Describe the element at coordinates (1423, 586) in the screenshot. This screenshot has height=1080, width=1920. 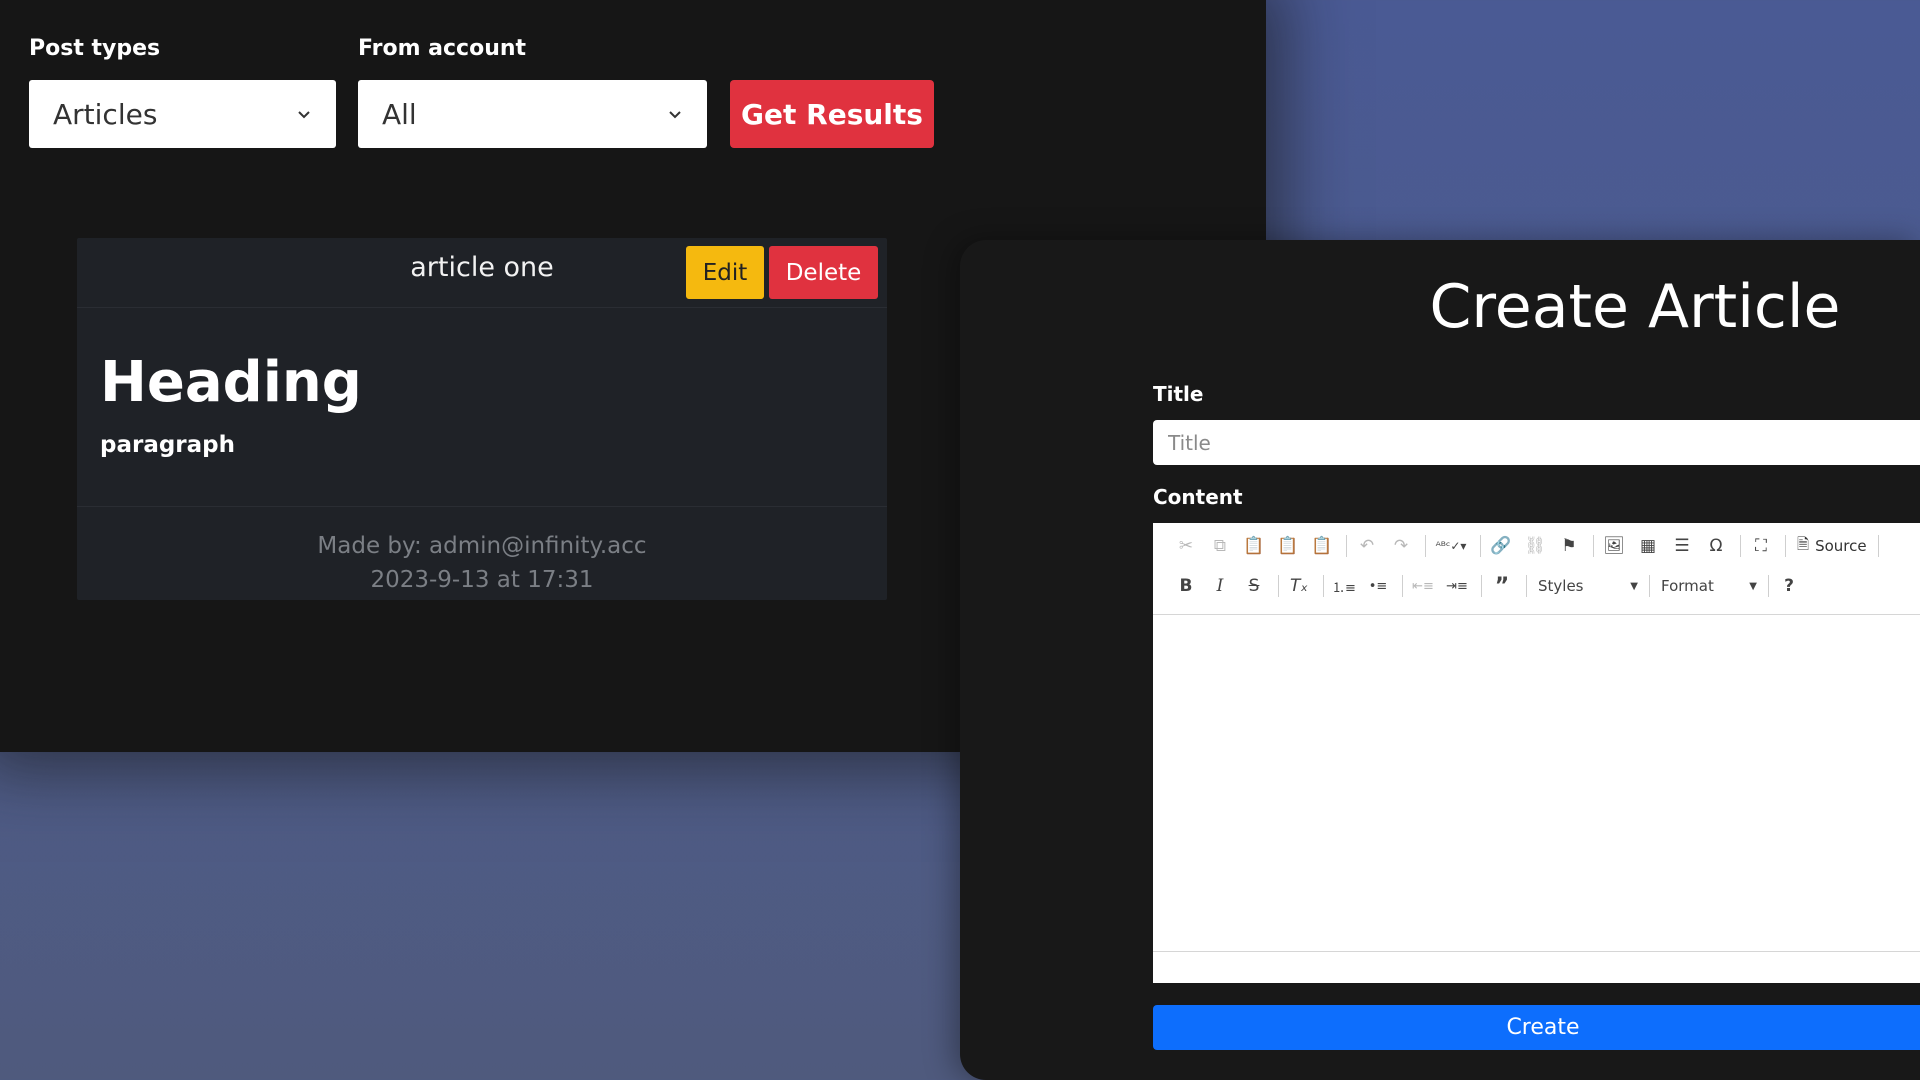
I see `outdent-icon: ⇤≡` at that location.